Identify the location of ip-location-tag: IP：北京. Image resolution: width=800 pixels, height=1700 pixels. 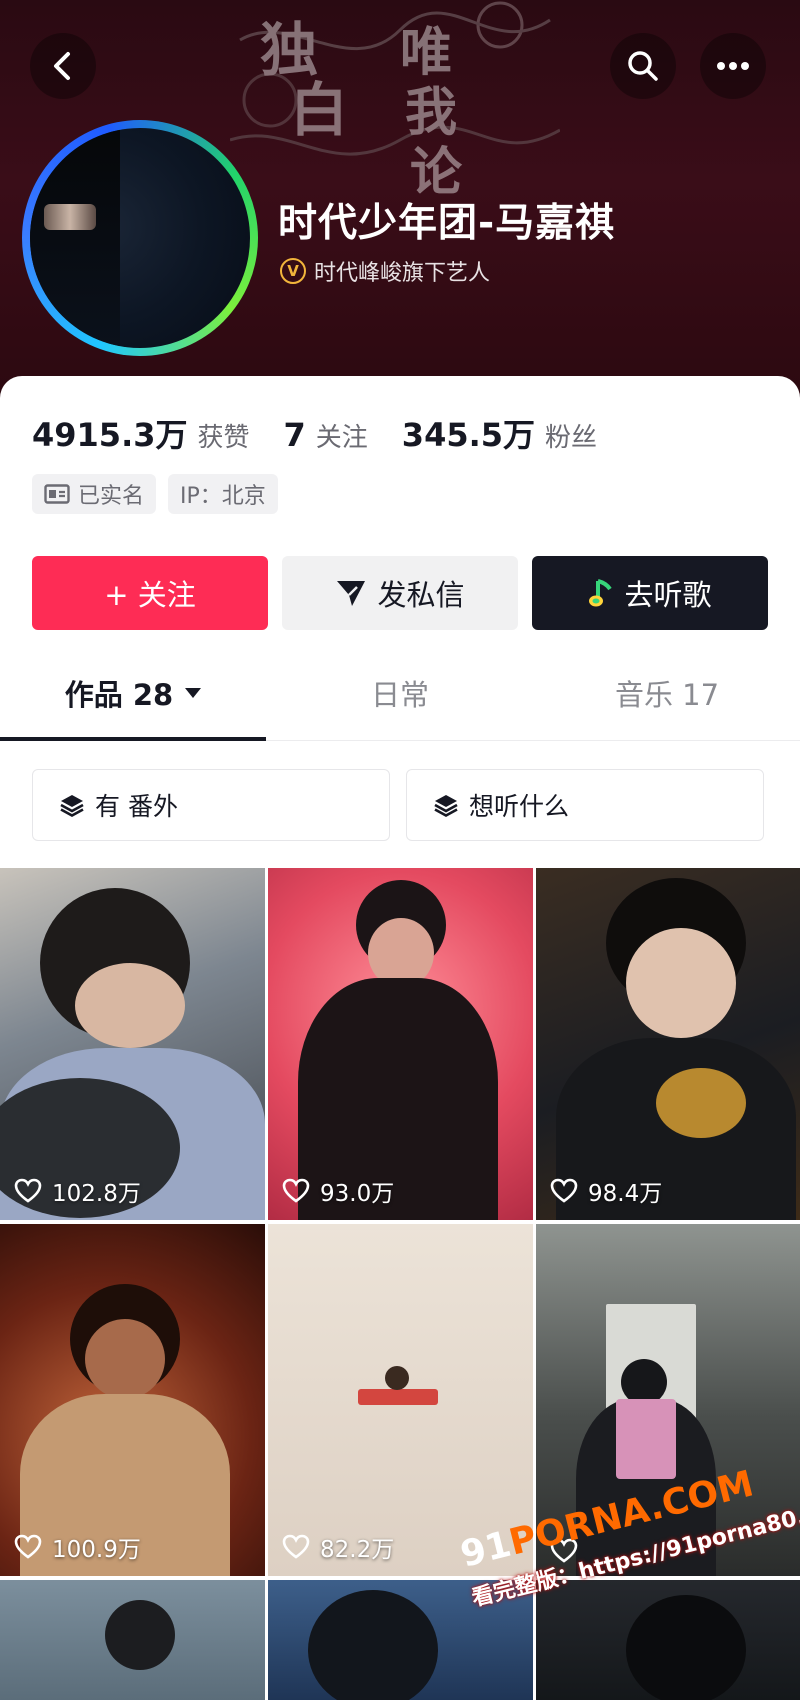
(223, 494).